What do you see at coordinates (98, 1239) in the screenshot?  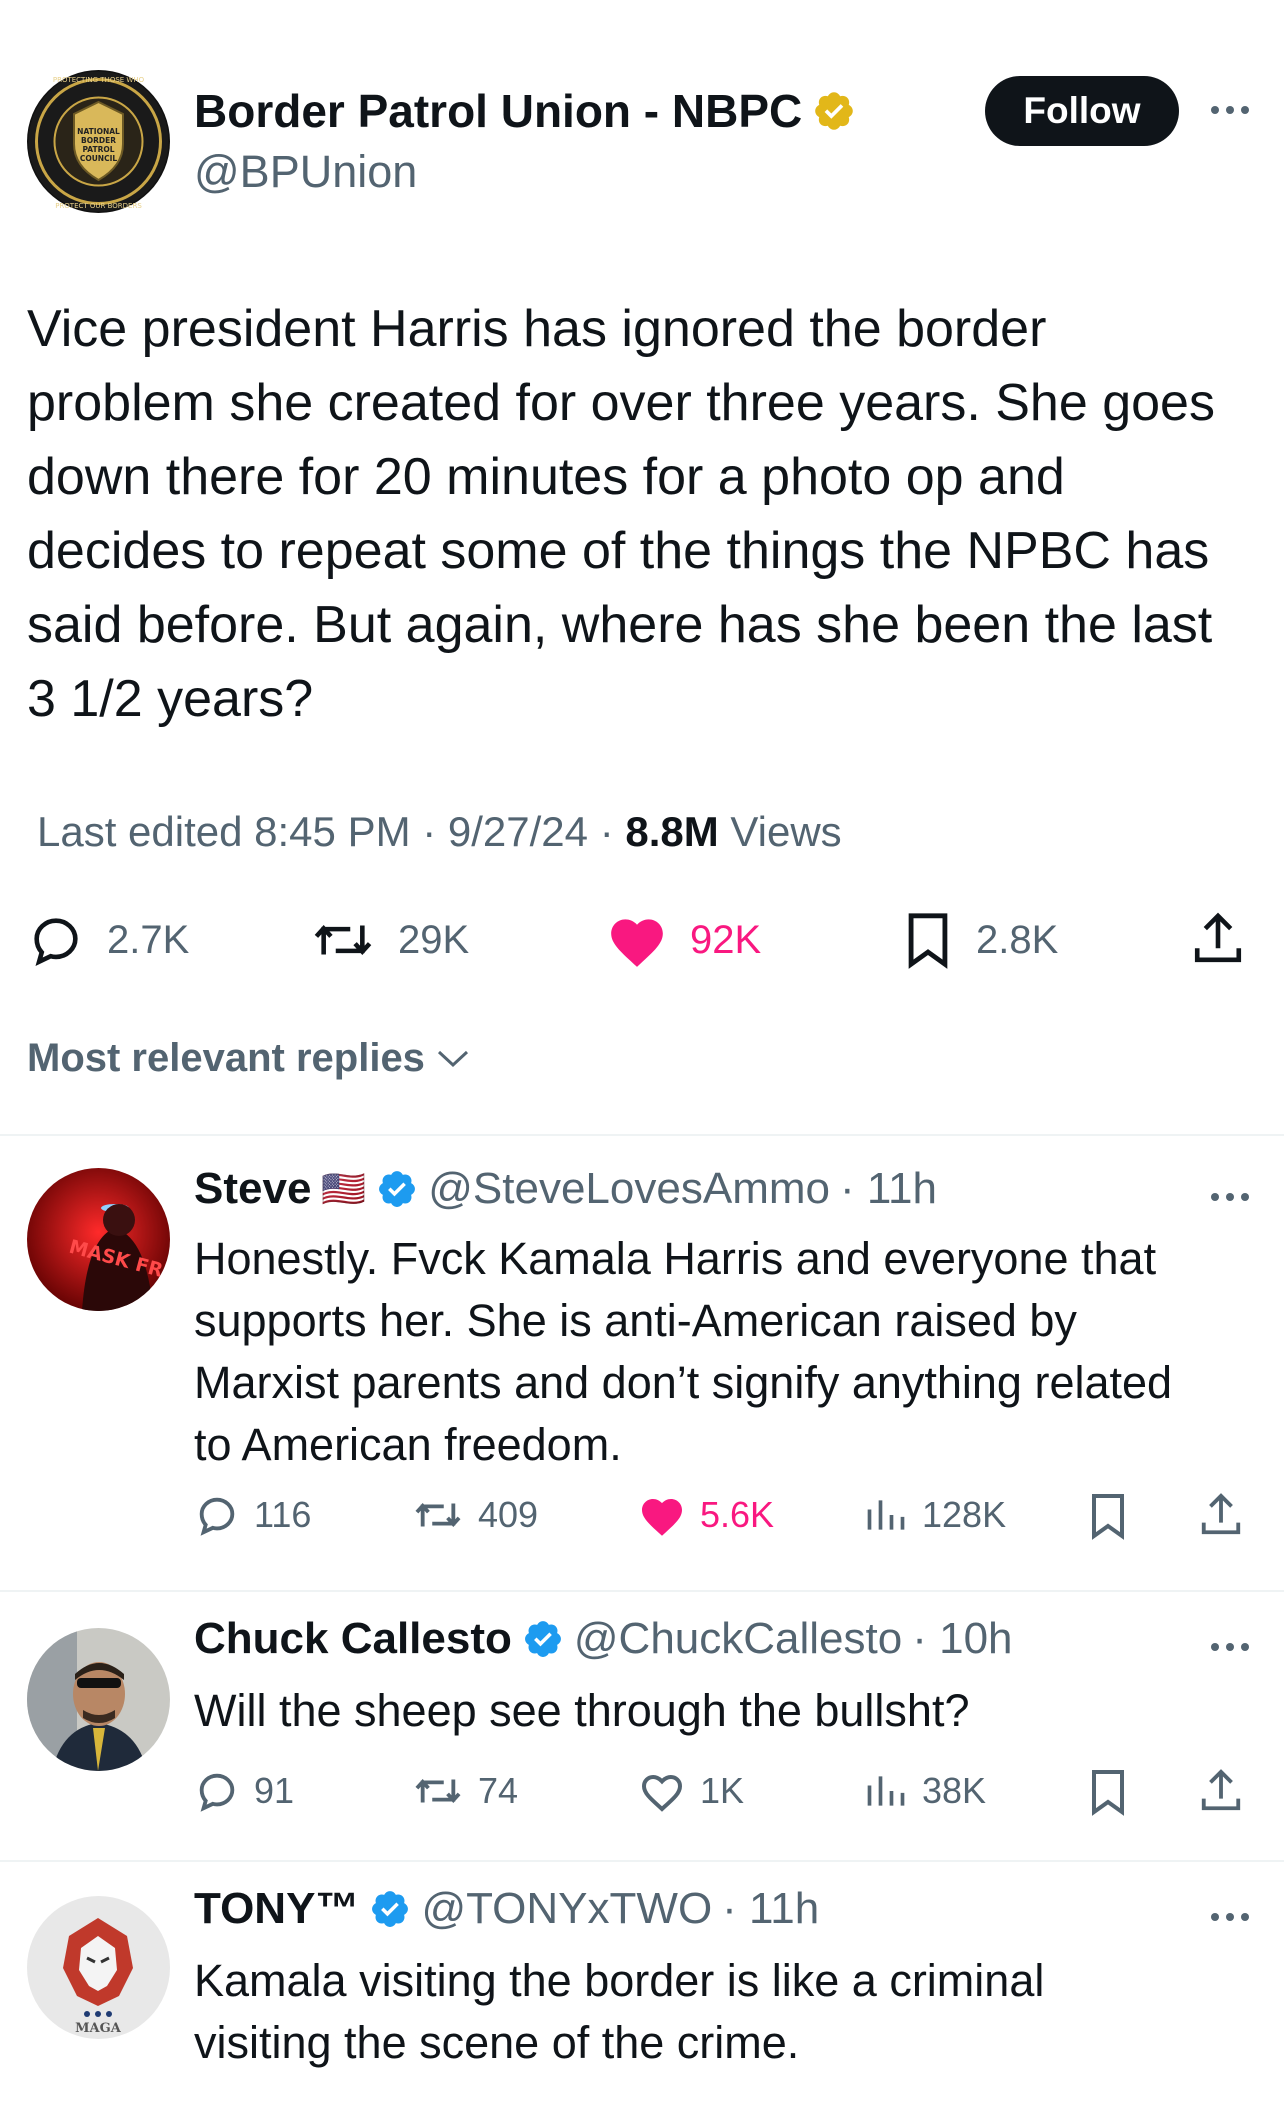 I see `avatar: MASK FREE` at bounding box center [98, 1239].